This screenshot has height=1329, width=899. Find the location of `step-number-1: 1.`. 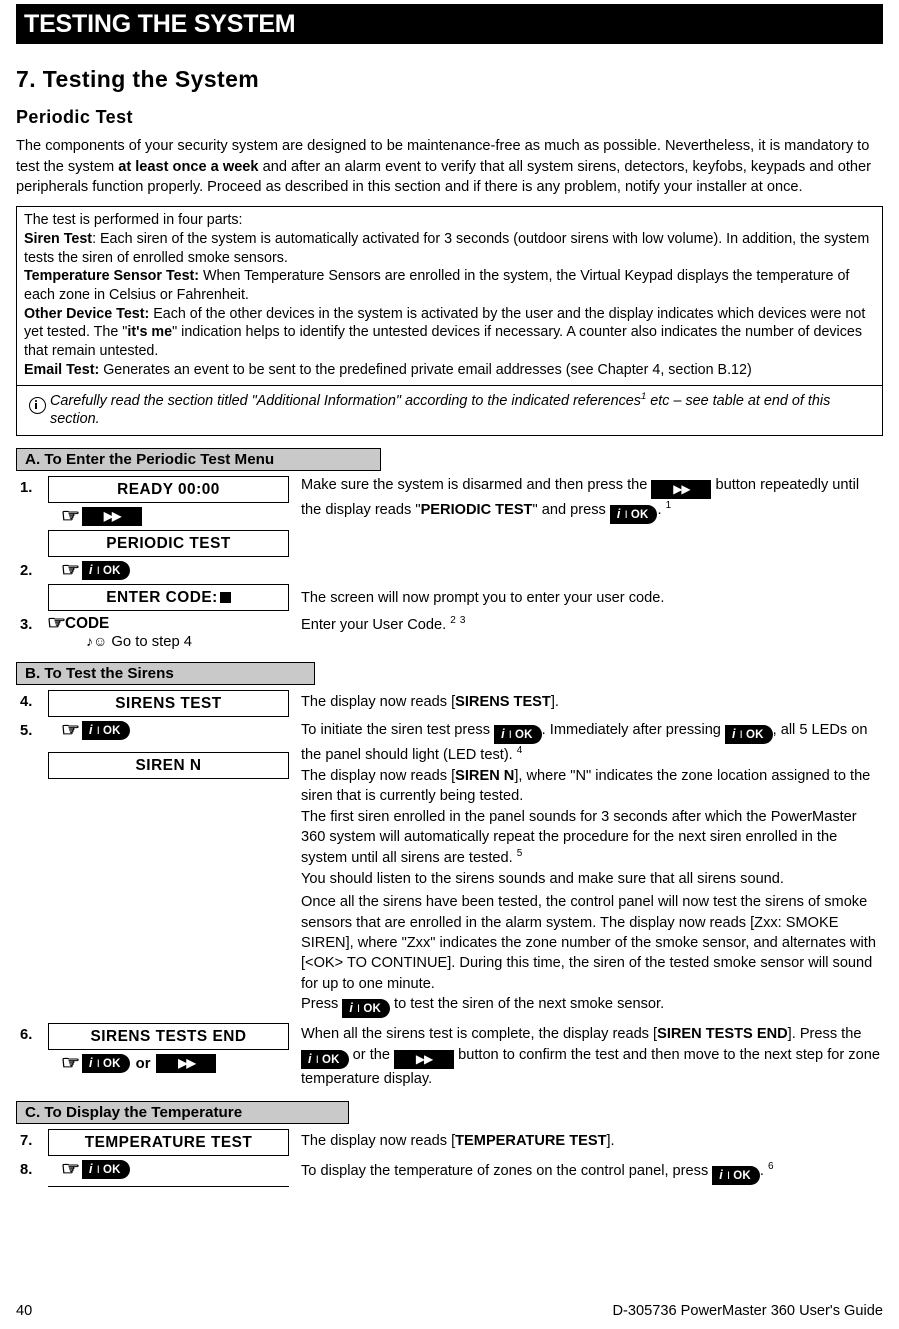

step-number-1: 1. is located at coordinates (26, 488).